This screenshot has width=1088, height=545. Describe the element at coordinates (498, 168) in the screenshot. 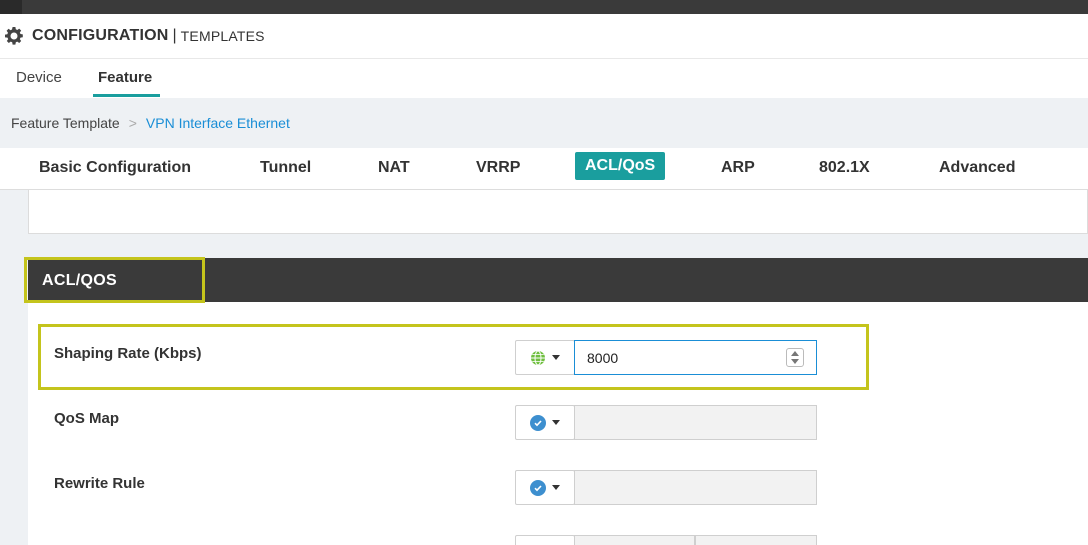

I see `tab-vrrp: VRRP` at that location.